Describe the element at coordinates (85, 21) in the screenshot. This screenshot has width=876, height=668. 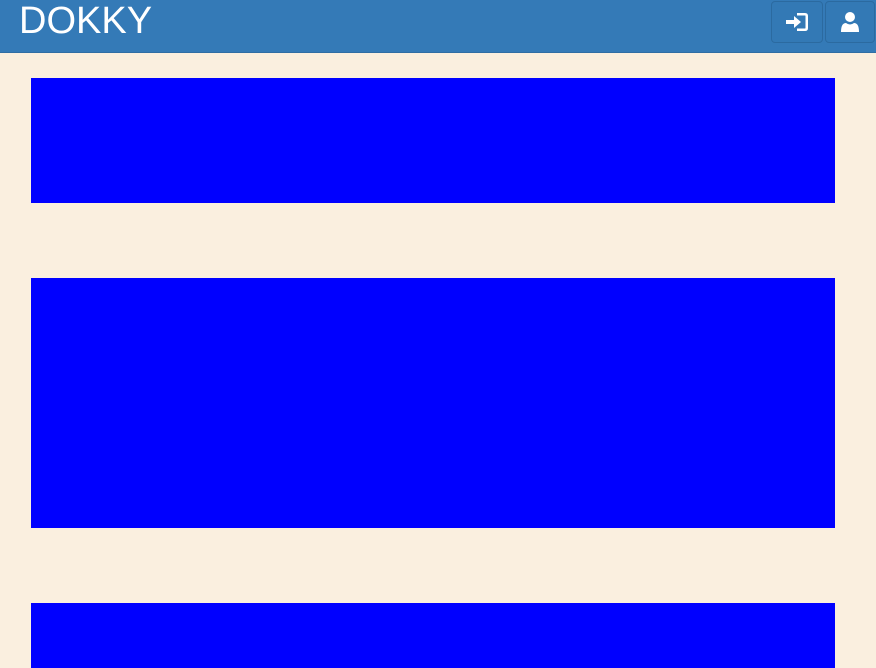
I see `brand-logo: DOKKY` at that location.